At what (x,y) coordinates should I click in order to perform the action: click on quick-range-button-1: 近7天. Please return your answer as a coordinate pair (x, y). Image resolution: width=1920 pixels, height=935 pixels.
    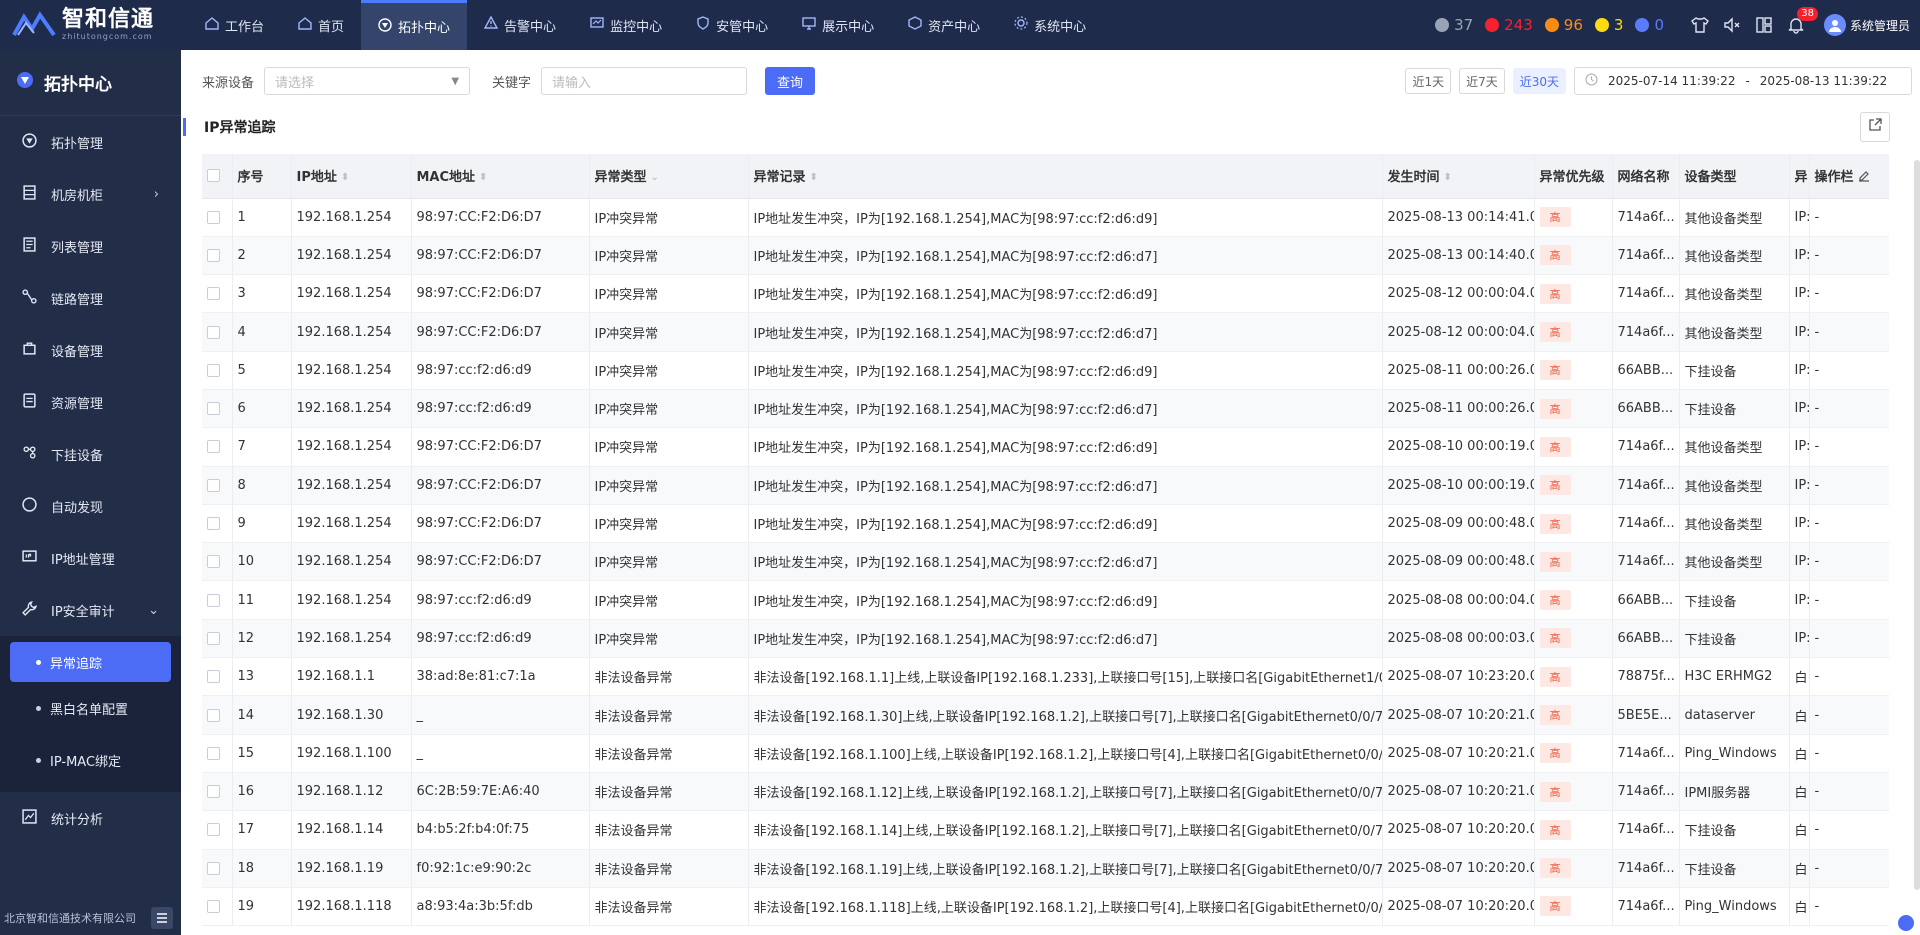
    Looking at the image, I should click on (1482, 81).